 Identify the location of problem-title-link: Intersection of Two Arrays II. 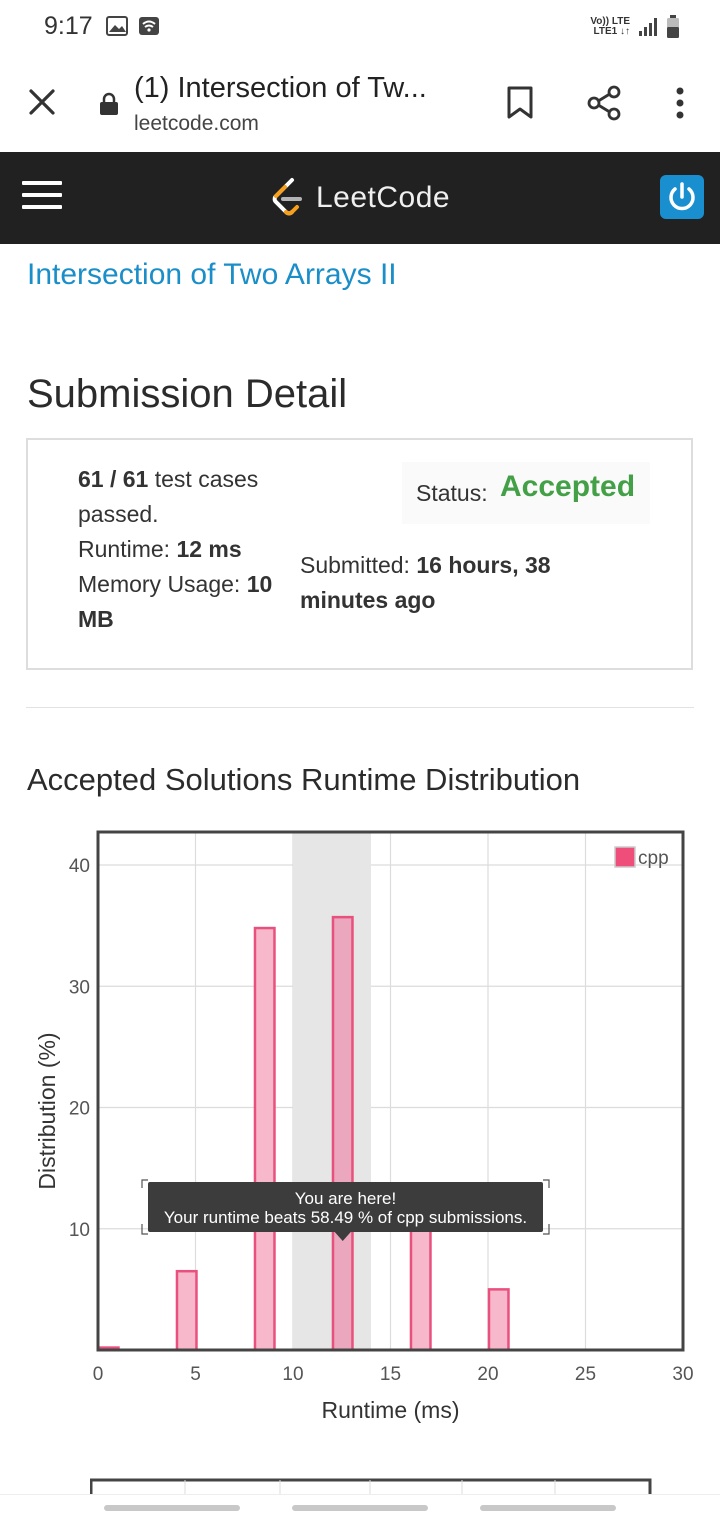
(212, 275).